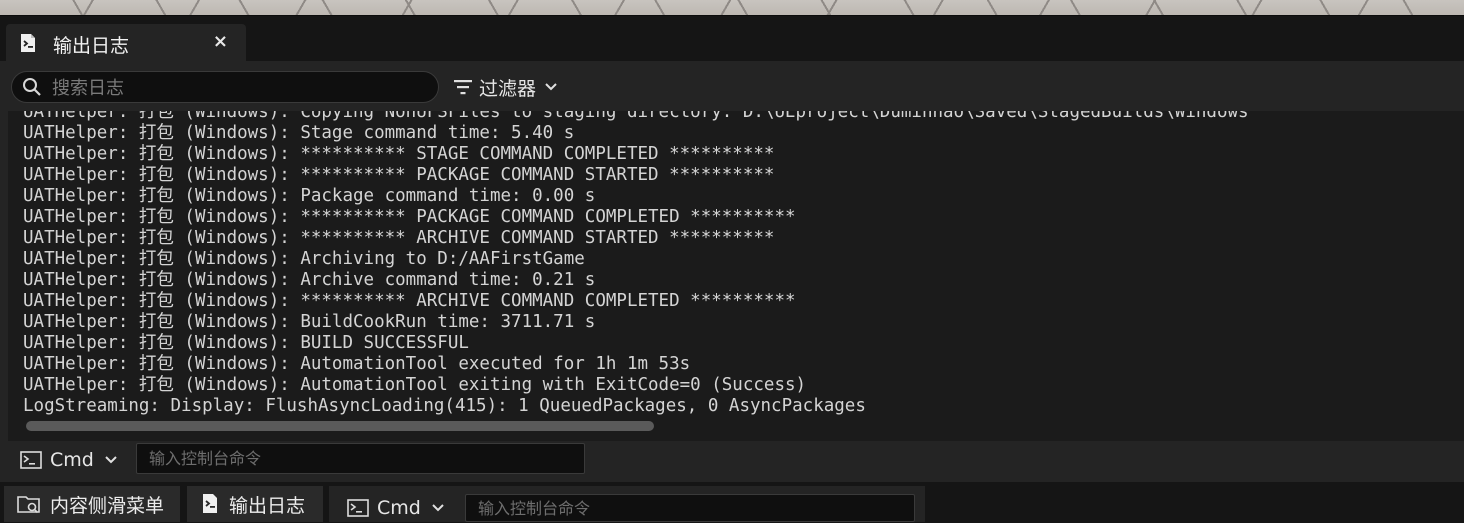 The image size is (1464, 523). Describe the element at coordinates (267, 505) in the screenshot. I see `output-log-drawer-label: 输出日志` at that location.